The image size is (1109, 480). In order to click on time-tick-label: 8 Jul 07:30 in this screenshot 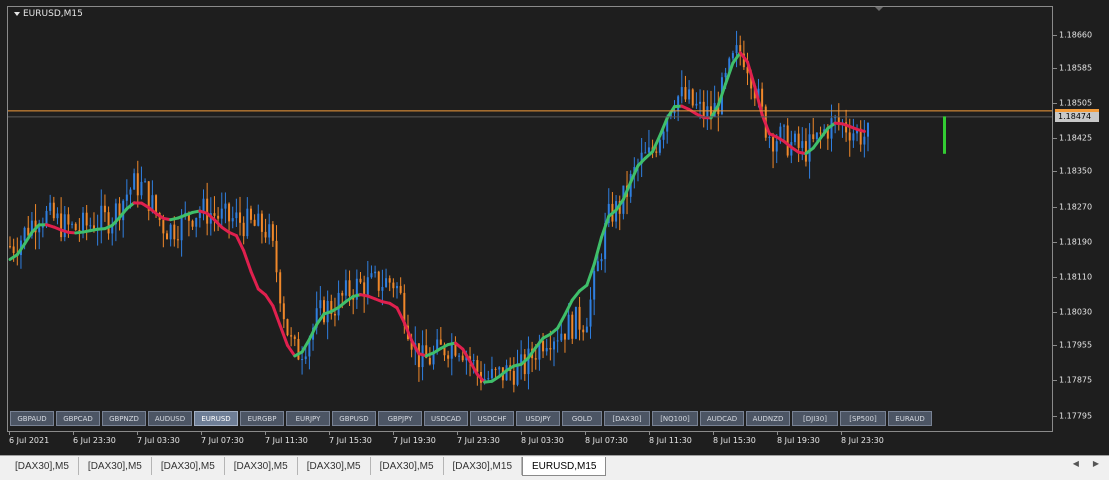, I will do `click(606, 440)`.